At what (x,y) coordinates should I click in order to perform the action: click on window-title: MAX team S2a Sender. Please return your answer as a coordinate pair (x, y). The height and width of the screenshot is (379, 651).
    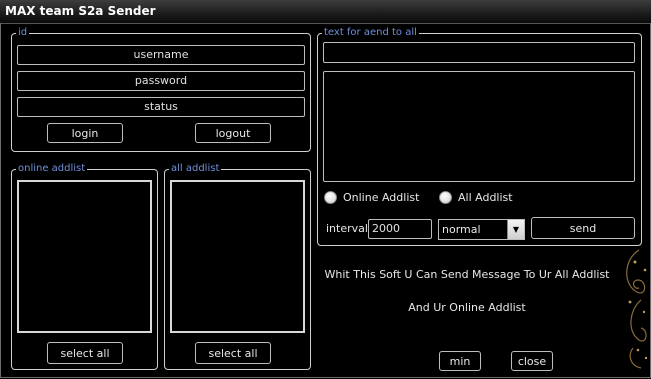
    Looking at the image, I should click on (80, 11).